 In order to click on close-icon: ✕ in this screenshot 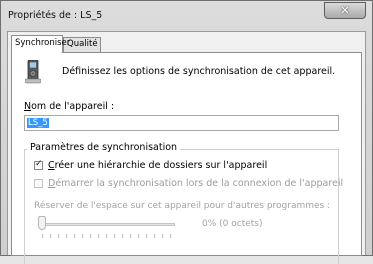, I will do `click(345, 10)`.